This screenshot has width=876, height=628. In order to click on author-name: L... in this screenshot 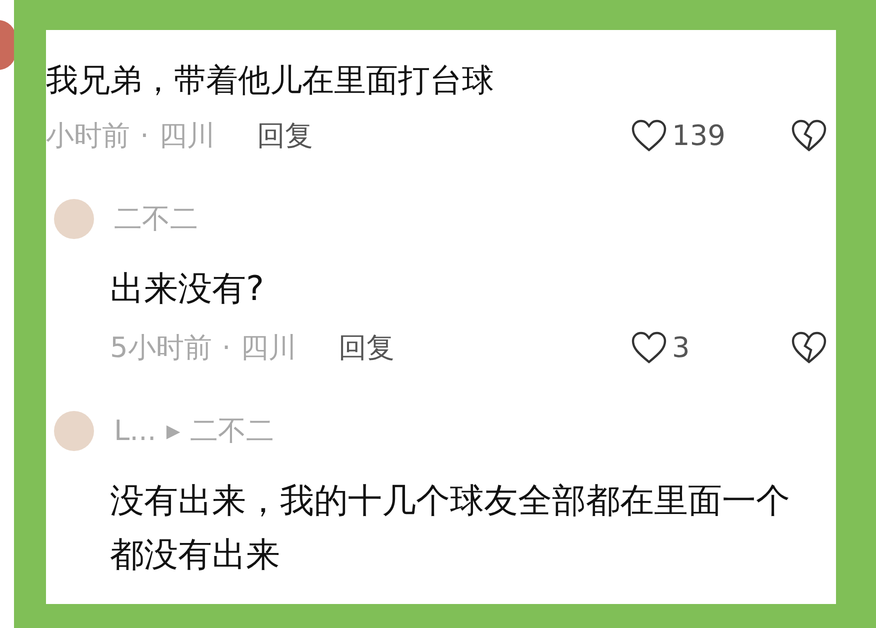, I will do `click(135, 431)`.